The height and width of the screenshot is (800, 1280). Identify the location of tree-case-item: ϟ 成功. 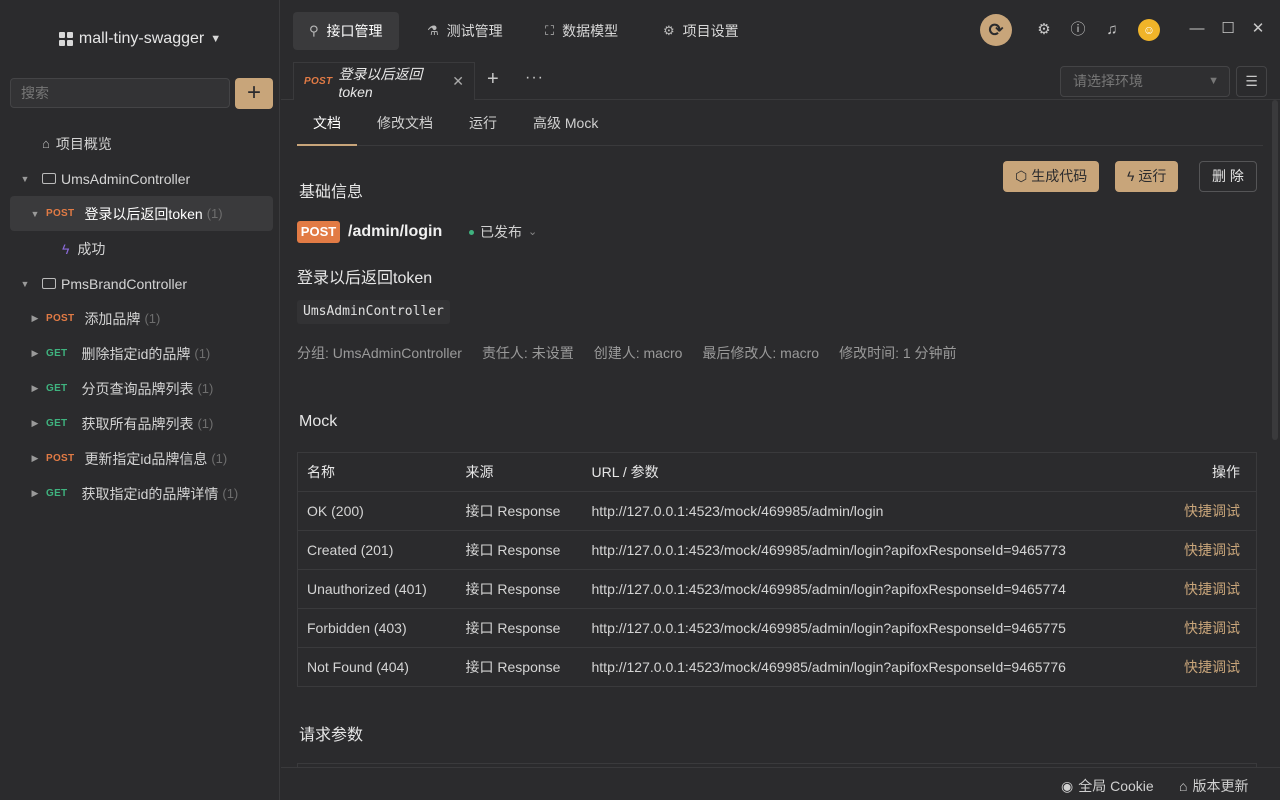
(141, 248).